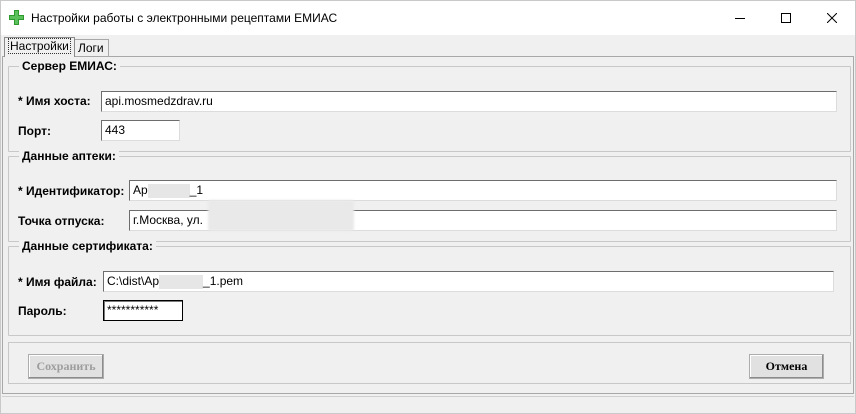 The image size is (856, 414). I want to click on tab-settings-label: Настройки, so click(39, 46).